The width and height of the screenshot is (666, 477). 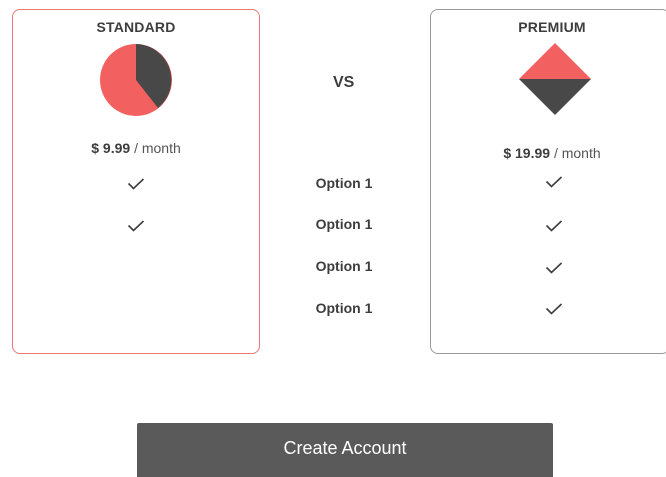 What do you see at coordinates (527, 153) in the screenshot?
I see `premium-price-amount: $ 19.99` at bounding box center [527, 153].